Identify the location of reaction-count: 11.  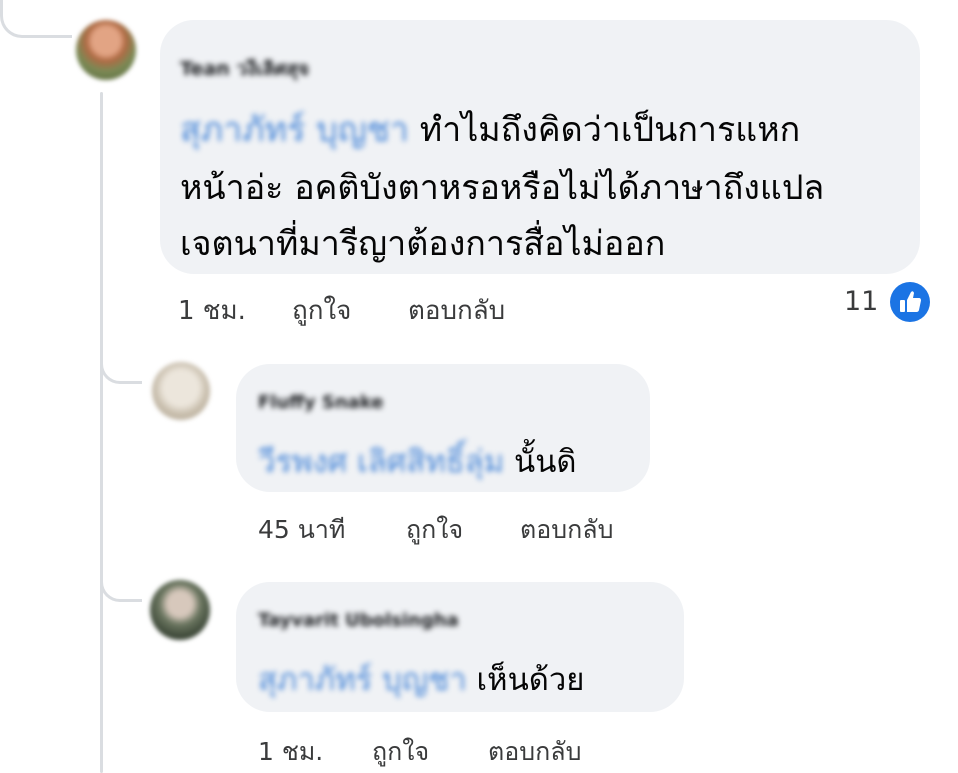
(861, 301).